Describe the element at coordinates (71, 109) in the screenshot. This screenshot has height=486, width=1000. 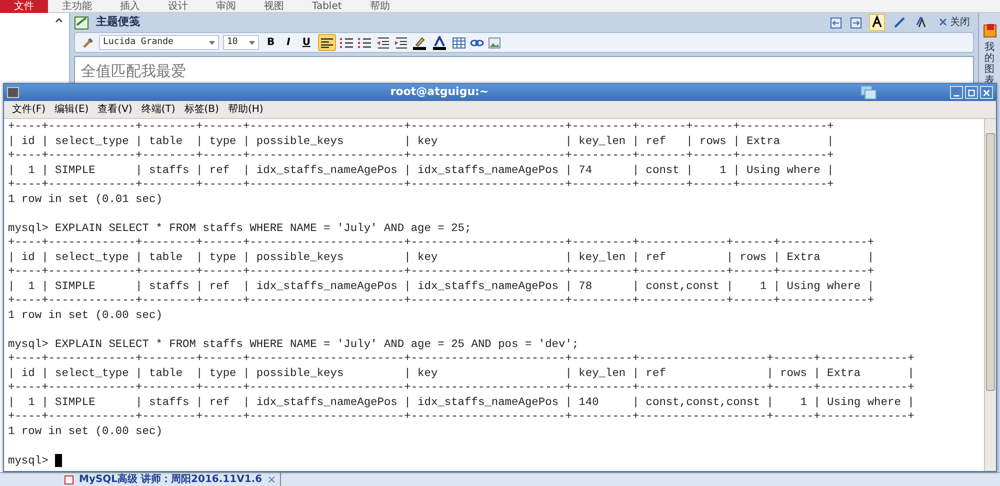
I see `menu-item: 编辑(E)` at that location.